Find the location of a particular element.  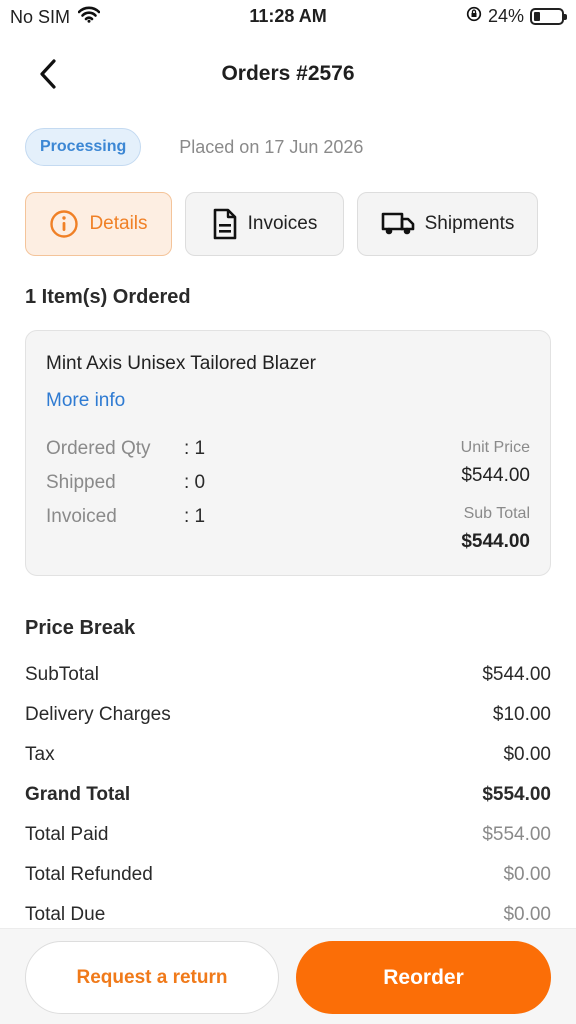

tab-details-label: Details is located at coordinates (118, 223).